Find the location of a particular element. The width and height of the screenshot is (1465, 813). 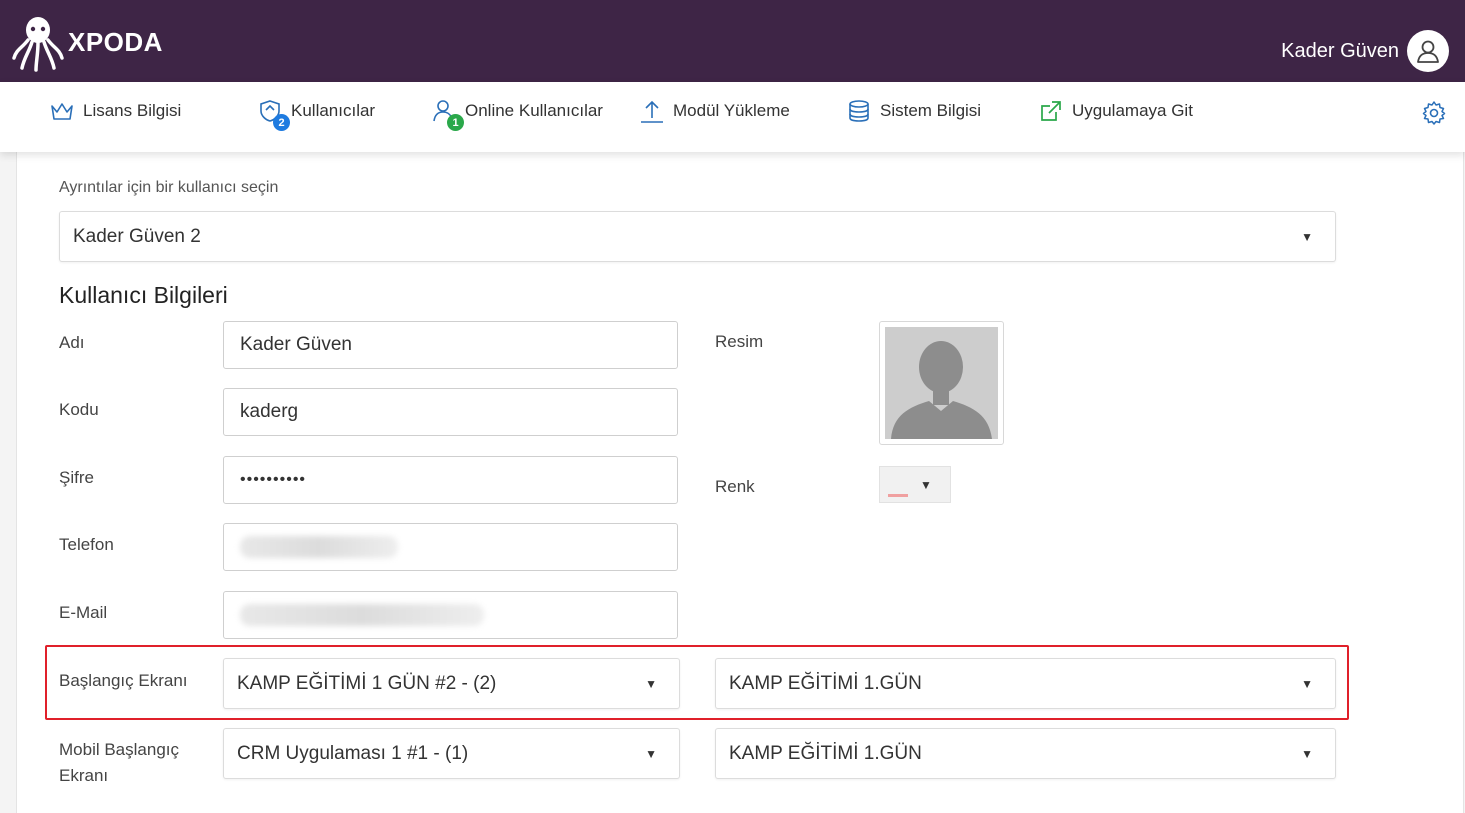

nav-license-label: Lisans Bilgisi is located at coordinates (132, 110).